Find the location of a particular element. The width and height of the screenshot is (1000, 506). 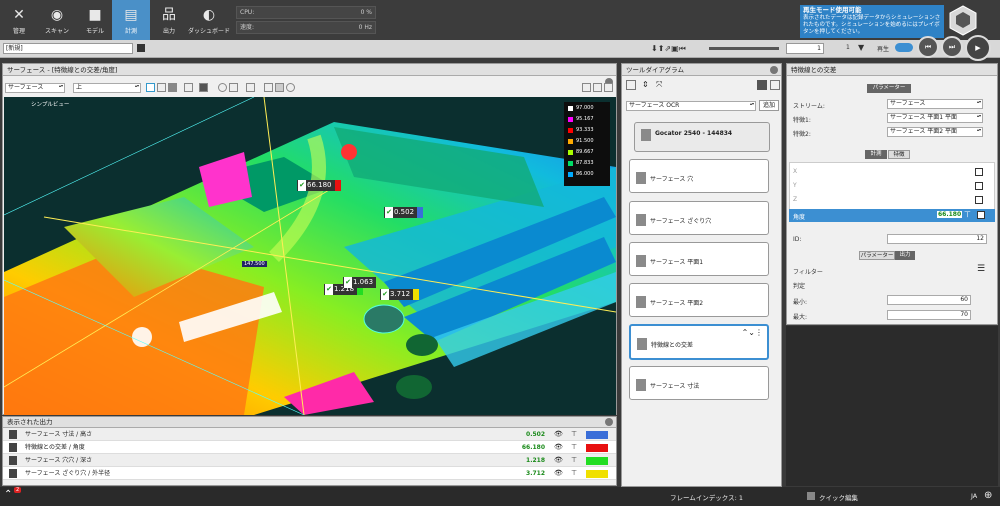

sensor-icon is located at coordinates (646, 135).